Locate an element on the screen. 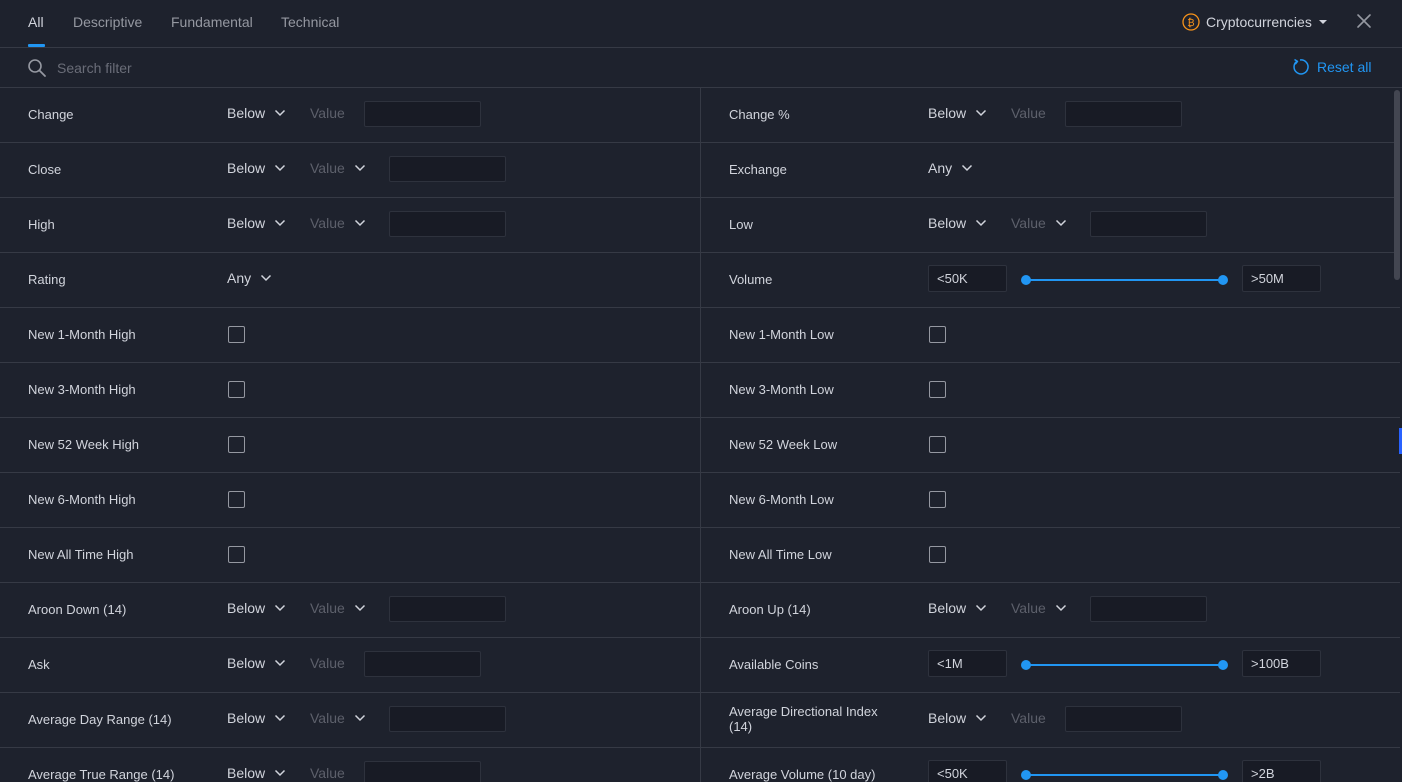 This screenshot has height=782, width=1402. filter-cell: Exchange Any is located at coordinates (1050, 170).